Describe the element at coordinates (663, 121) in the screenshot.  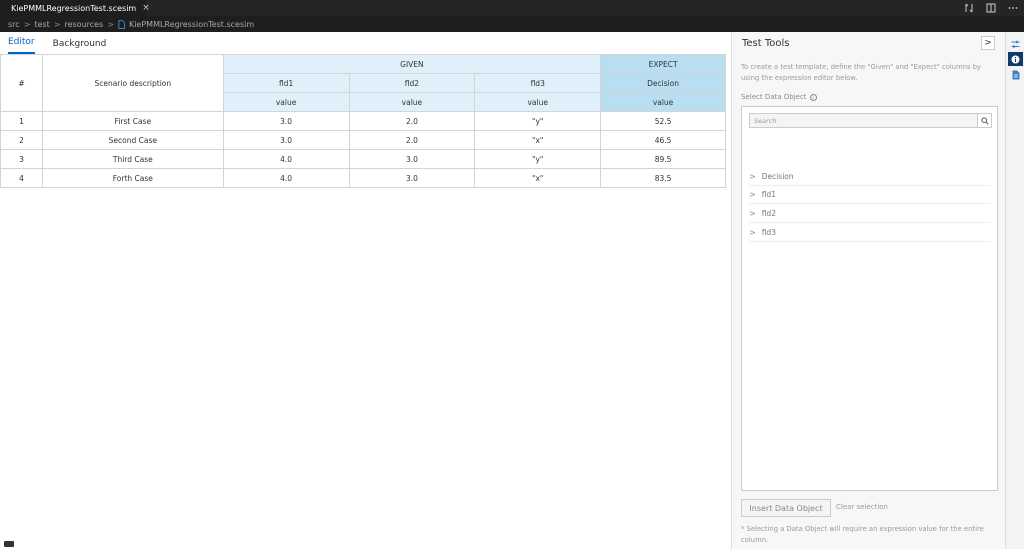
I see `decision-cell: 52.5` at that location.